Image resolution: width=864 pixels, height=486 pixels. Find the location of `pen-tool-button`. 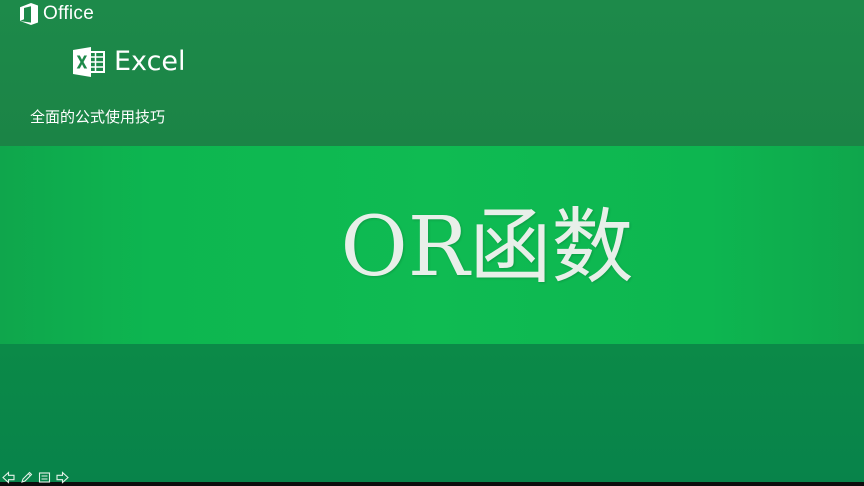

pen-tool-button is located at coordinates (26, 477).